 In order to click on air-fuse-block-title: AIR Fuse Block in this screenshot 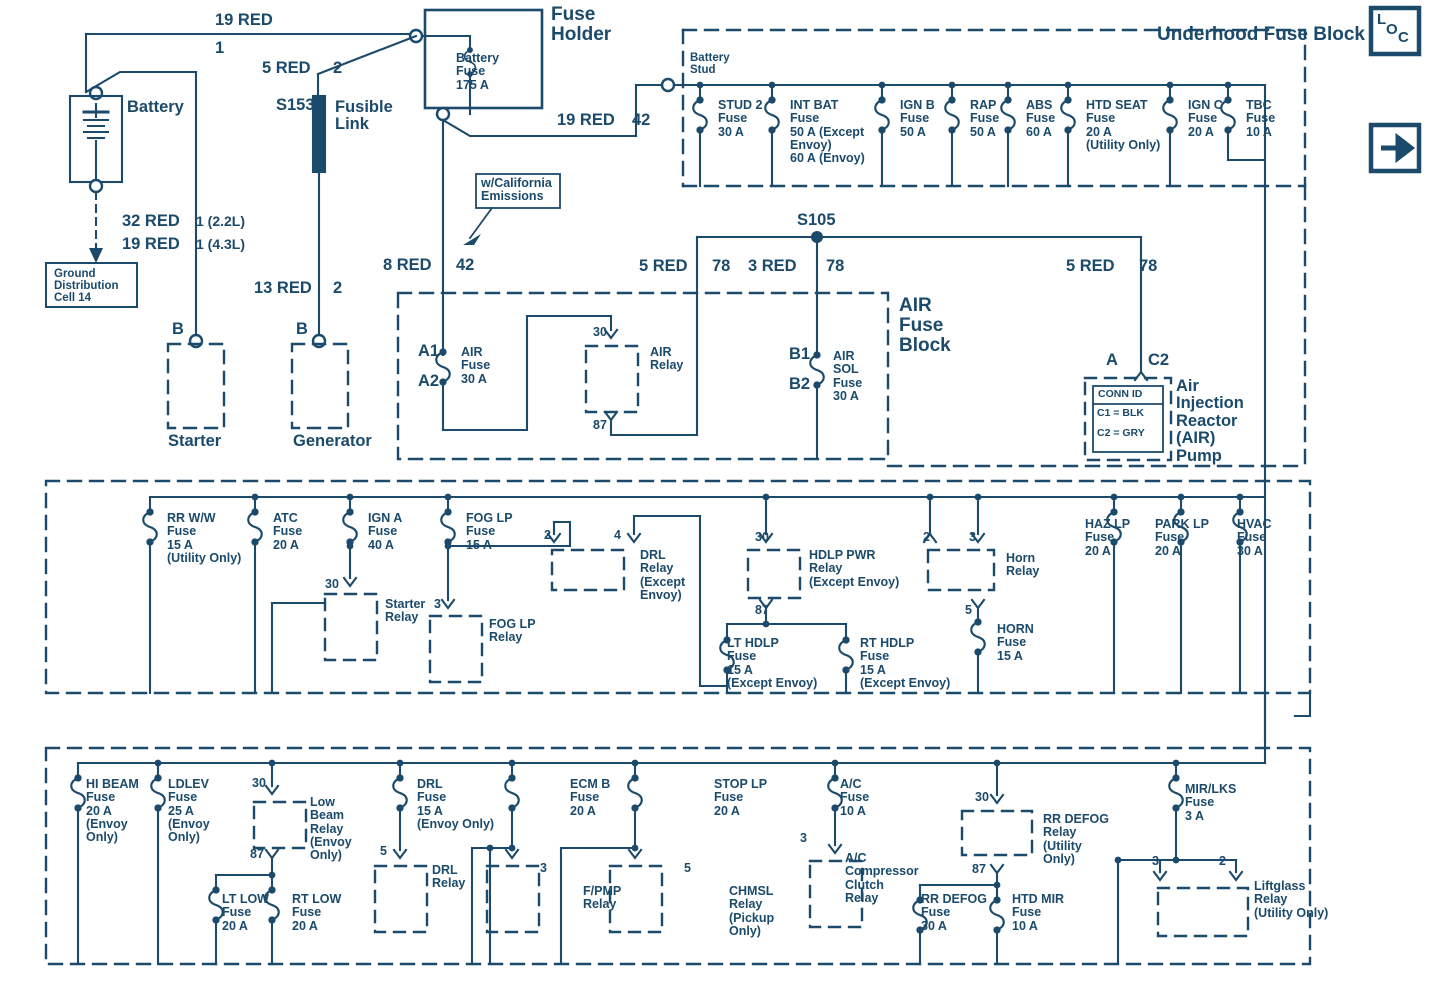, I will do `click(925, 326)`.